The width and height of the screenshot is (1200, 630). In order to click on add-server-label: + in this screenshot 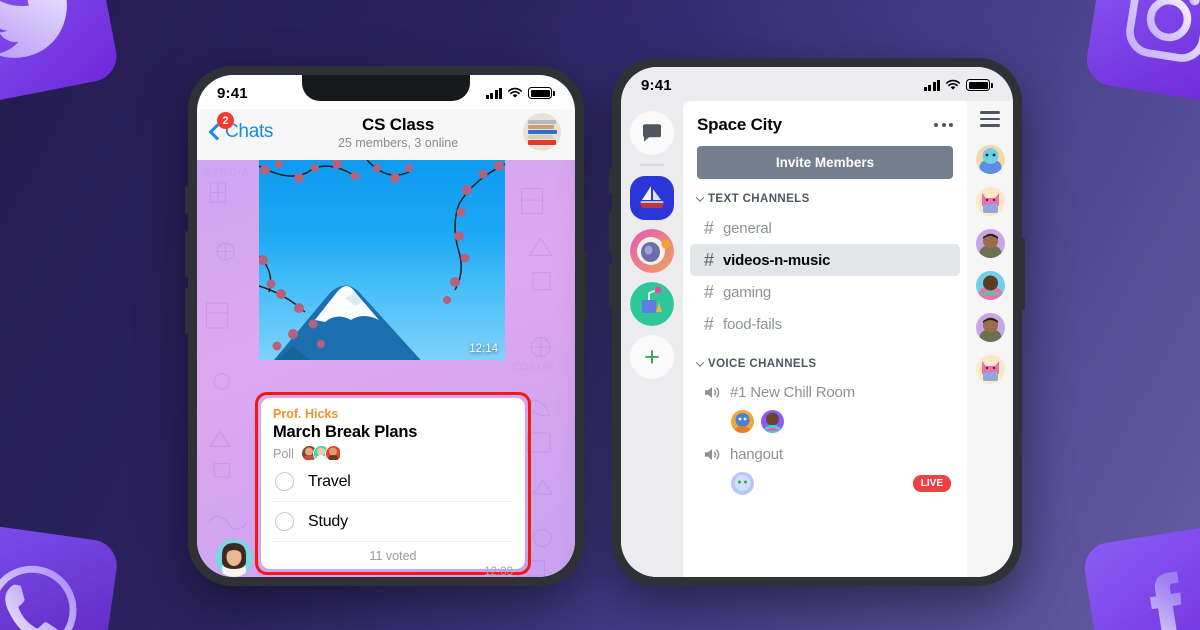, I will do `click(652, 356)`.